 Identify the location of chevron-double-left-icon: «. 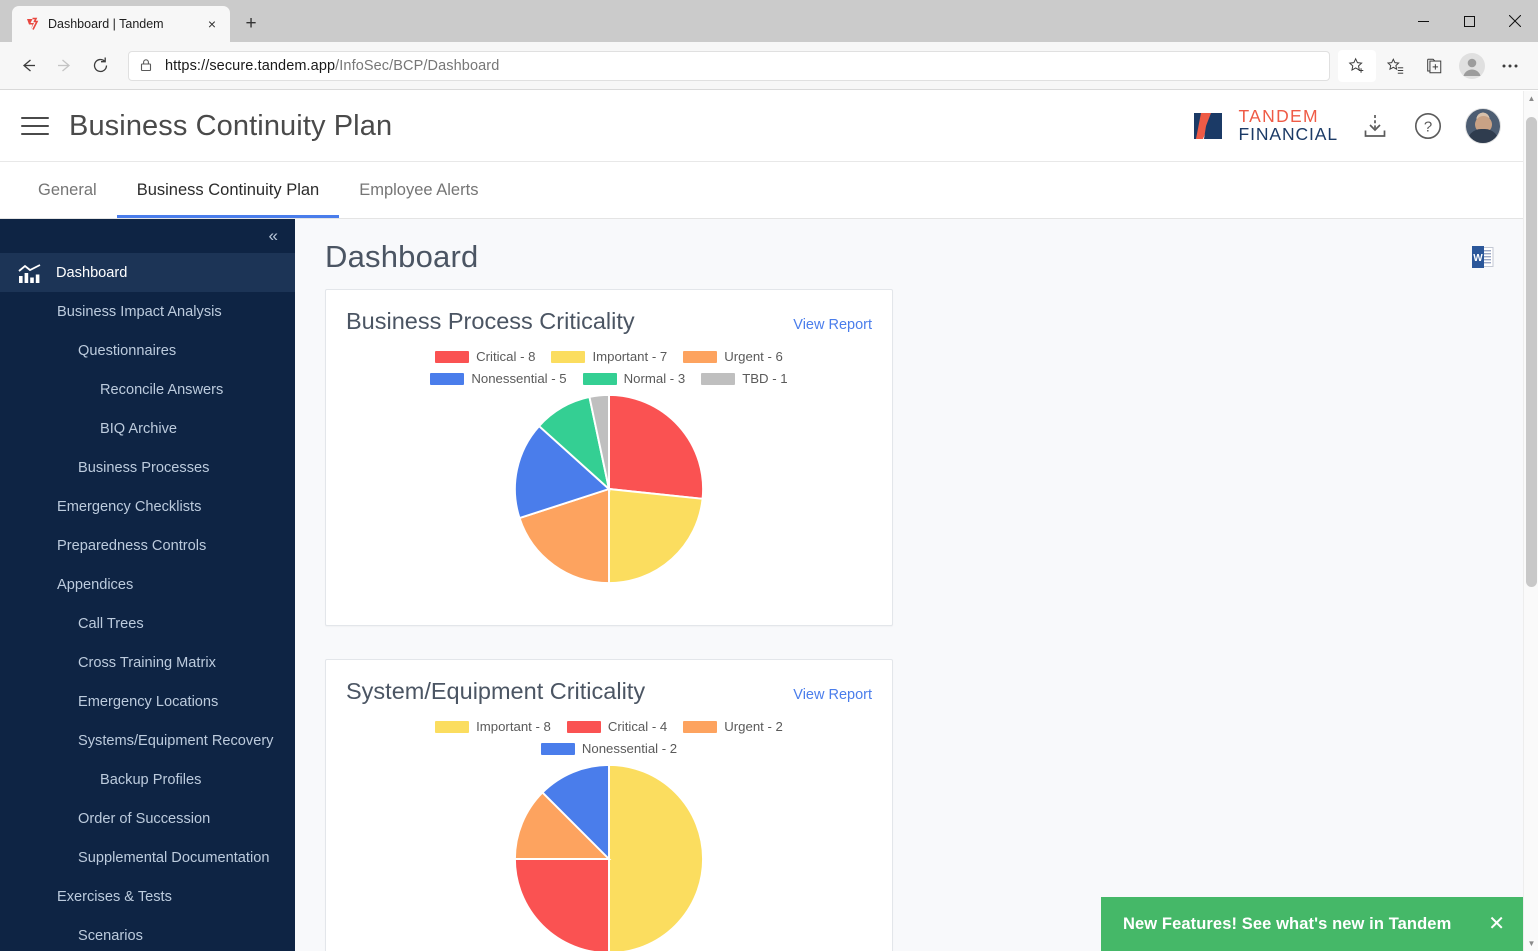
(273, 235).